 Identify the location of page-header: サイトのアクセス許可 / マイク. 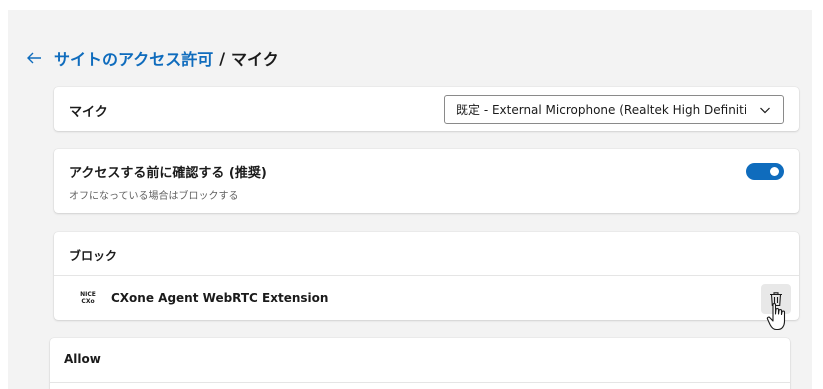
(151, 58).